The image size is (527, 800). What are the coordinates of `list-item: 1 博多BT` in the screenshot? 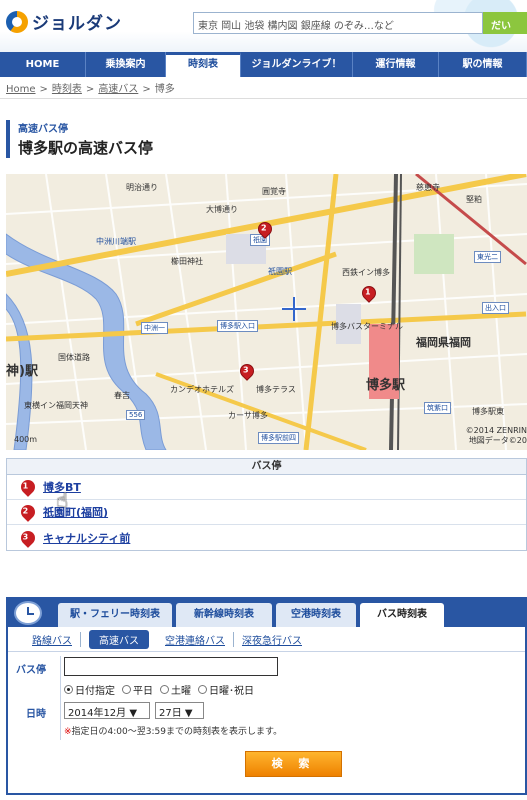 It's located at (266, 487).